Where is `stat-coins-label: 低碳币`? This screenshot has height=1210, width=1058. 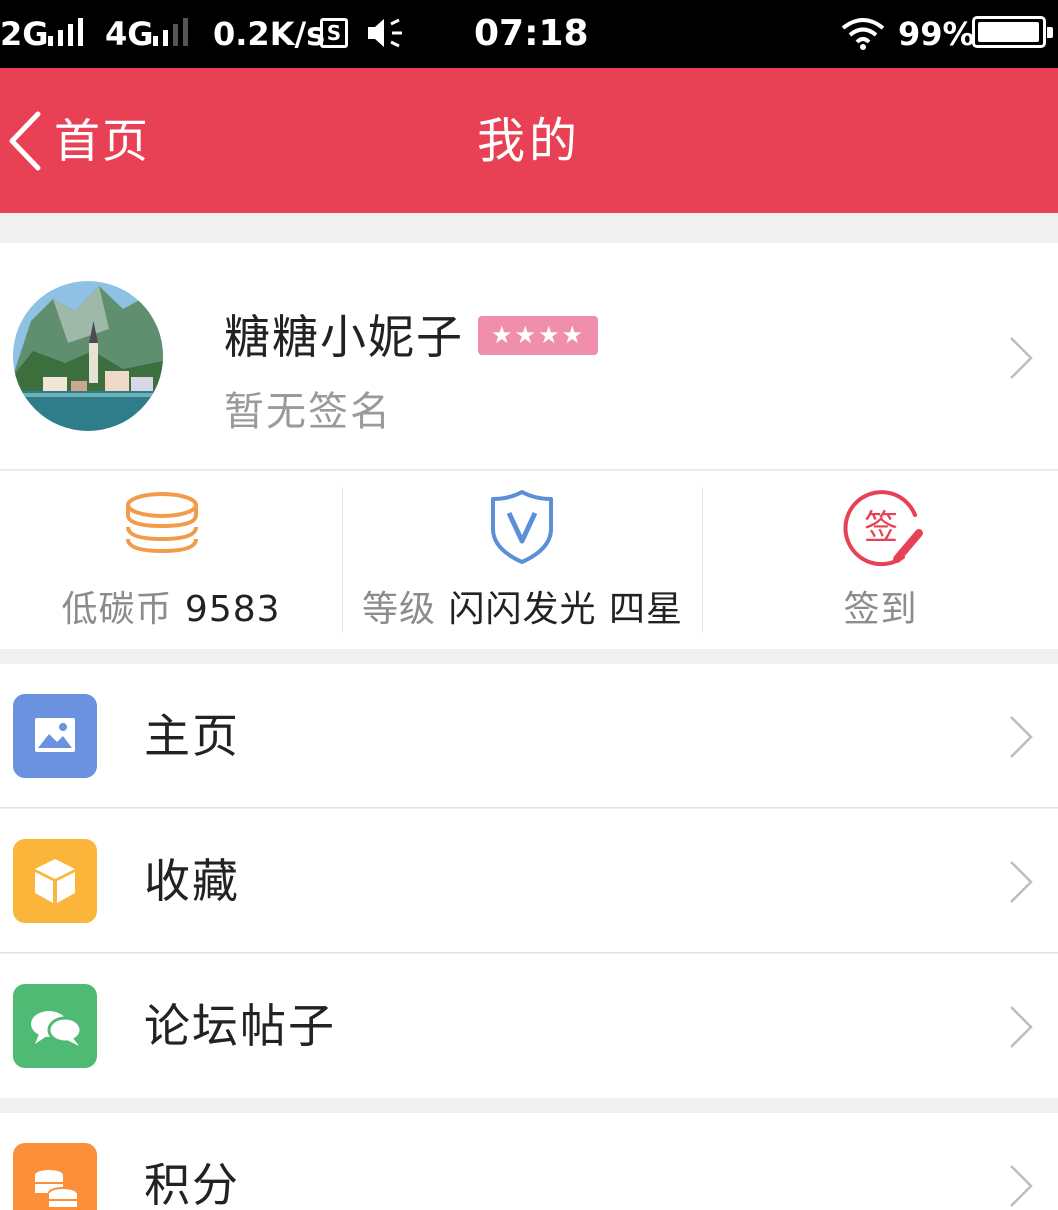
stat-coins-label: 低碳币 is located at coordinates (117, 609).